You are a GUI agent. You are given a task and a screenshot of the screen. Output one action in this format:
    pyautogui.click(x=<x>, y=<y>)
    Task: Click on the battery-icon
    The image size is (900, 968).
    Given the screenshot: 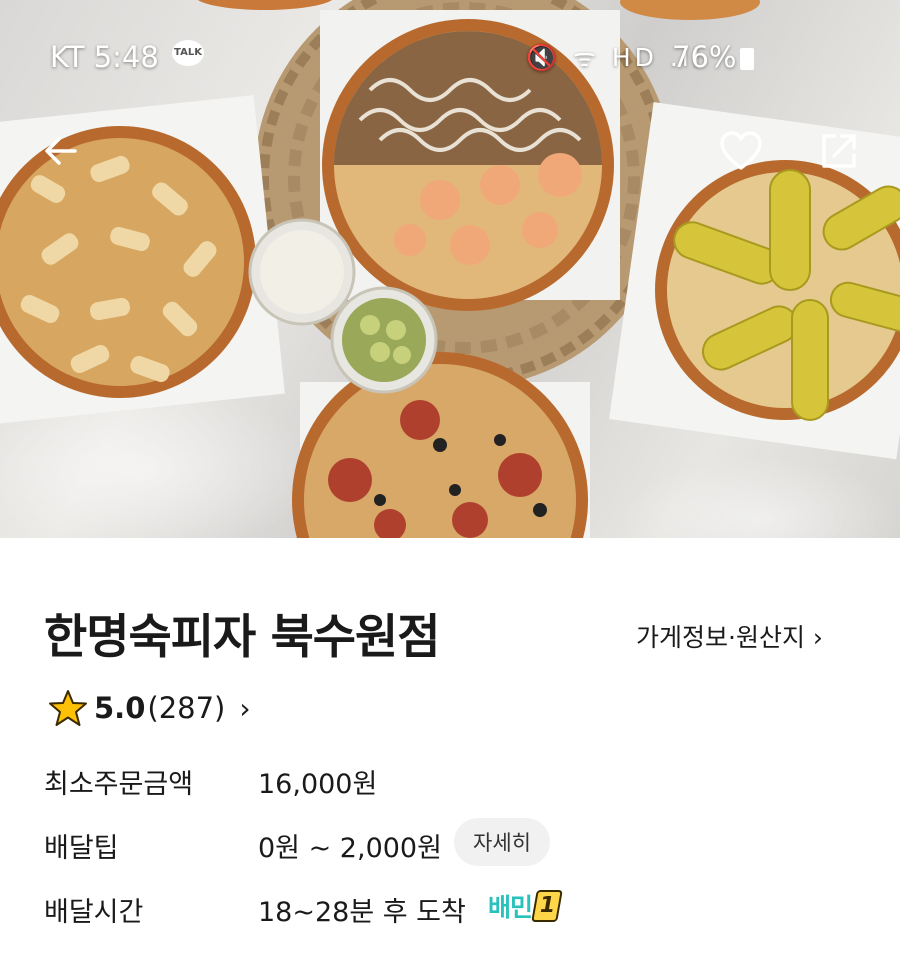 What is the action you would take?
    pyautogui.click(x=747, y=59)
    